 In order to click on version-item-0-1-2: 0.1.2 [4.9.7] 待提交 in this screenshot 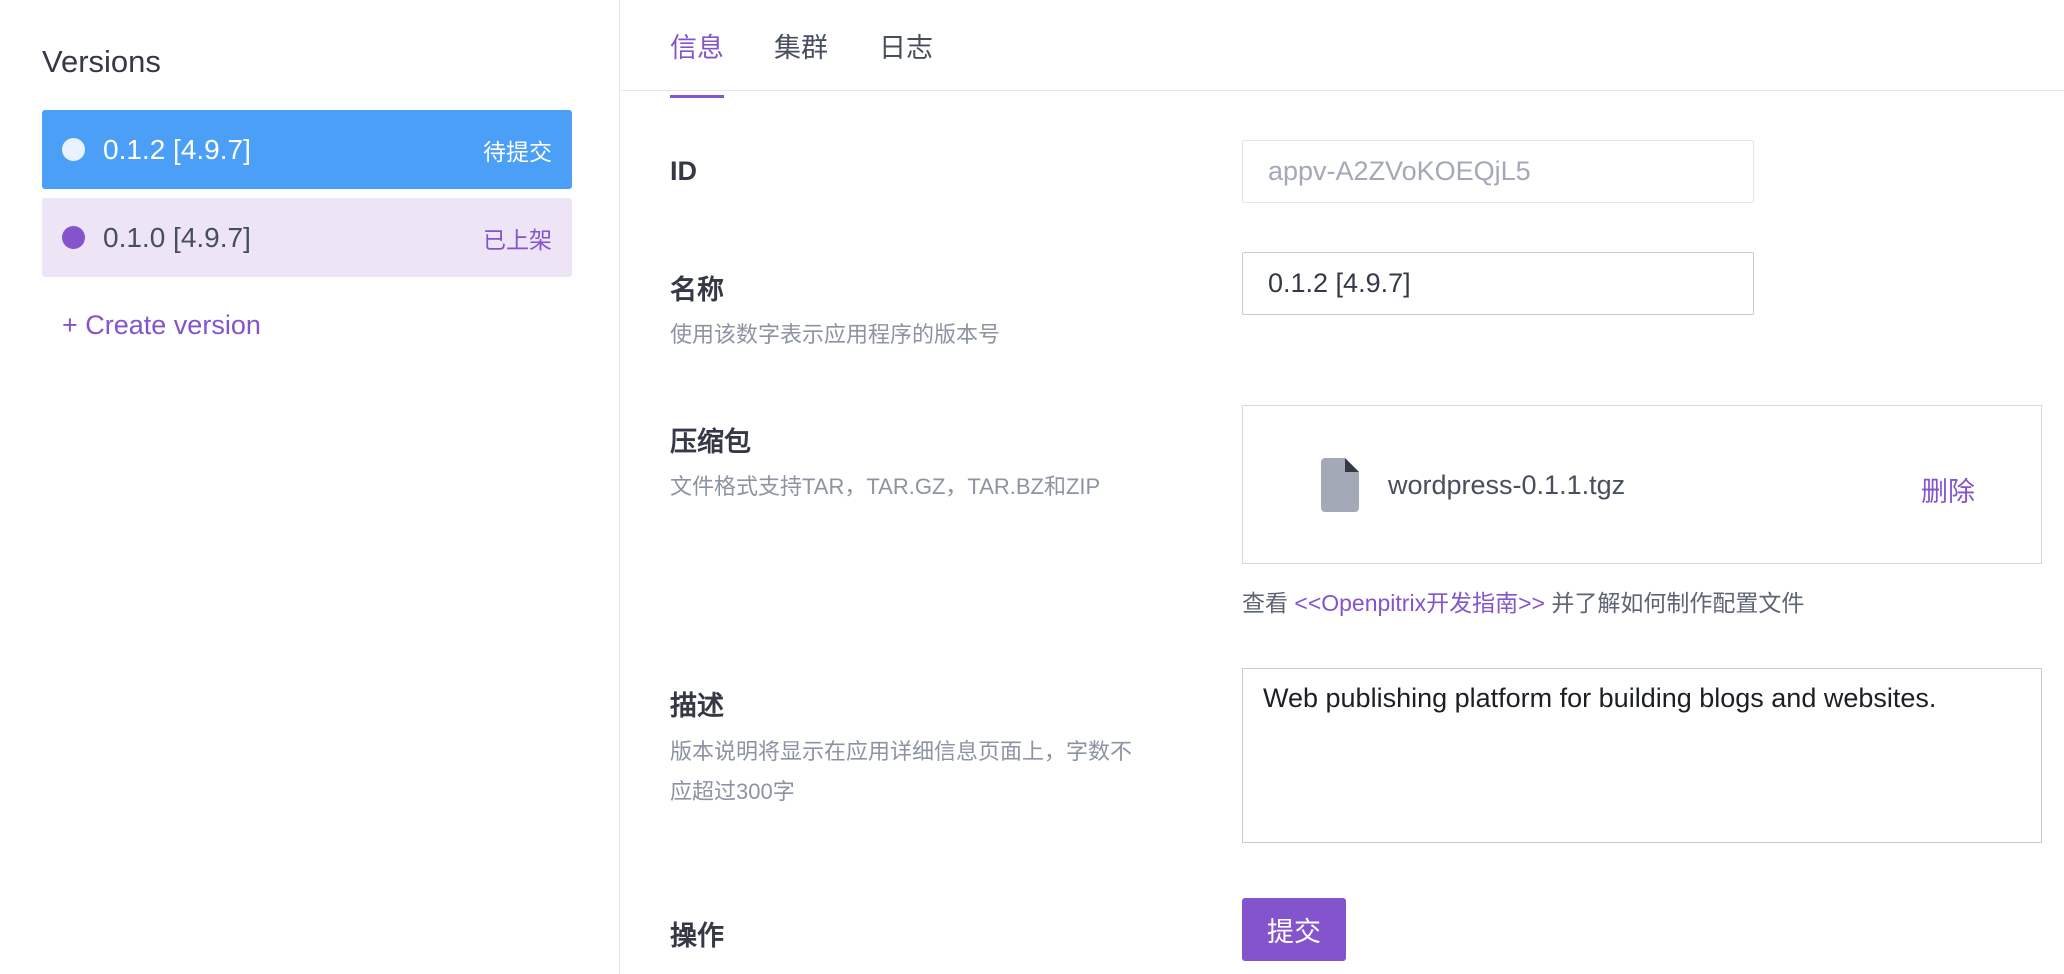, I will do `click(307, 149)`.